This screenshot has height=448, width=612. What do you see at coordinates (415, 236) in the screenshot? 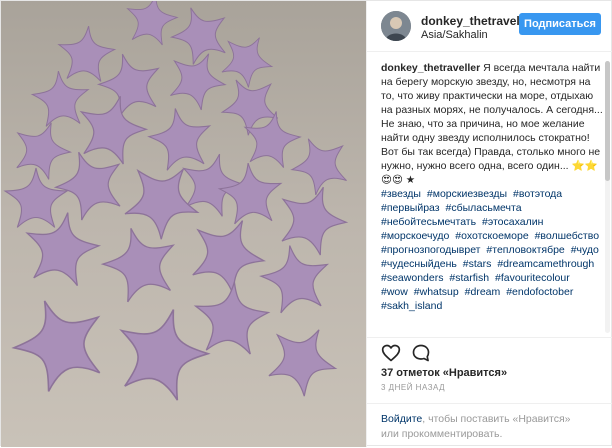
I see `hashtag-link: #морскоечудо` at bounding box center [415, 236].